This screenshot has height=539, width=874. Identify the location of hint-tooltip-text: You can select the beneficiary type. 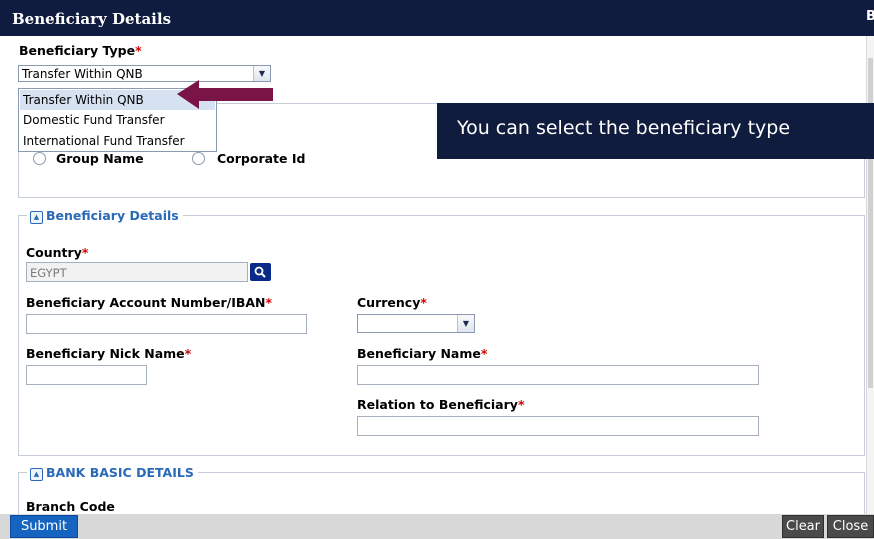
(624, 128).